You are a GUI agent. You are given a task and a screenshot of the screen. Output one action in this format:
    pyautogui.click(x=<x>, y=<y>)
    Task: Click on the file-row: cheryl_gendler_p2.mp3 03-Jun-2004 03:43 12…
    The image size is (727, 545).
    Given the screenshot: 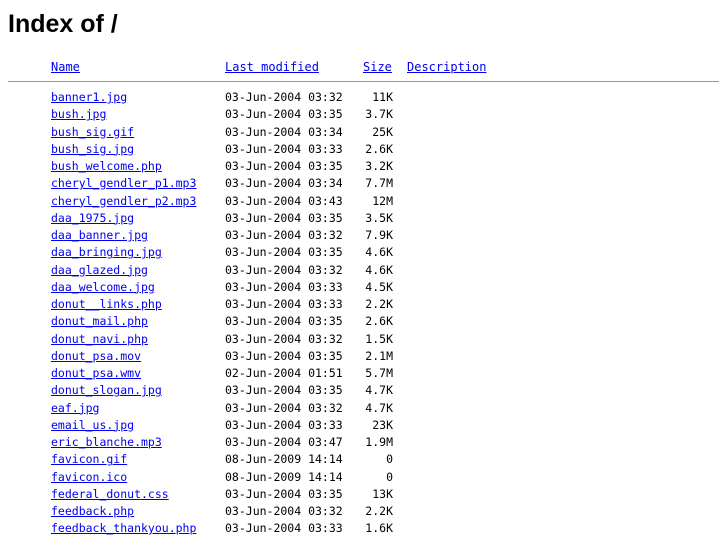 What is the action you would take?
    pyautogui.click(x=363, y=201)
    